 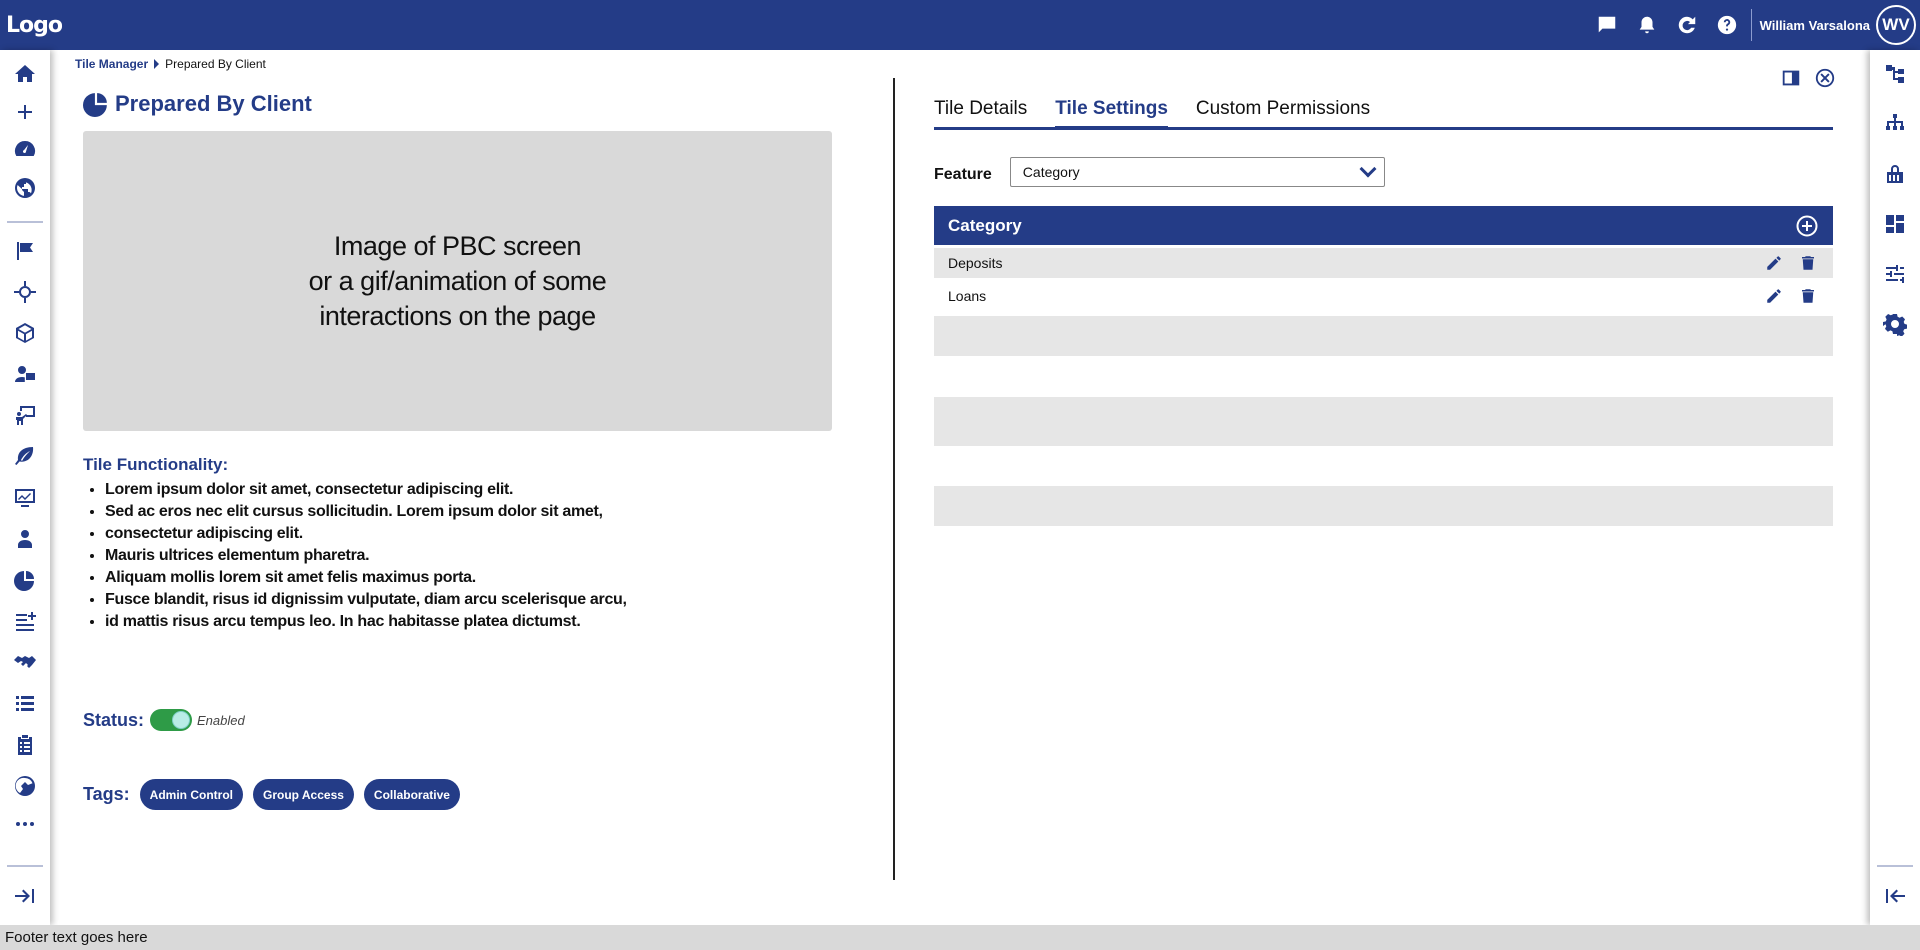 What do you see at coordinates (111, 64) in the screenshot?
I see `breadcrumb-tile-manager: Tile Manager` at bounding box center [111, 64].